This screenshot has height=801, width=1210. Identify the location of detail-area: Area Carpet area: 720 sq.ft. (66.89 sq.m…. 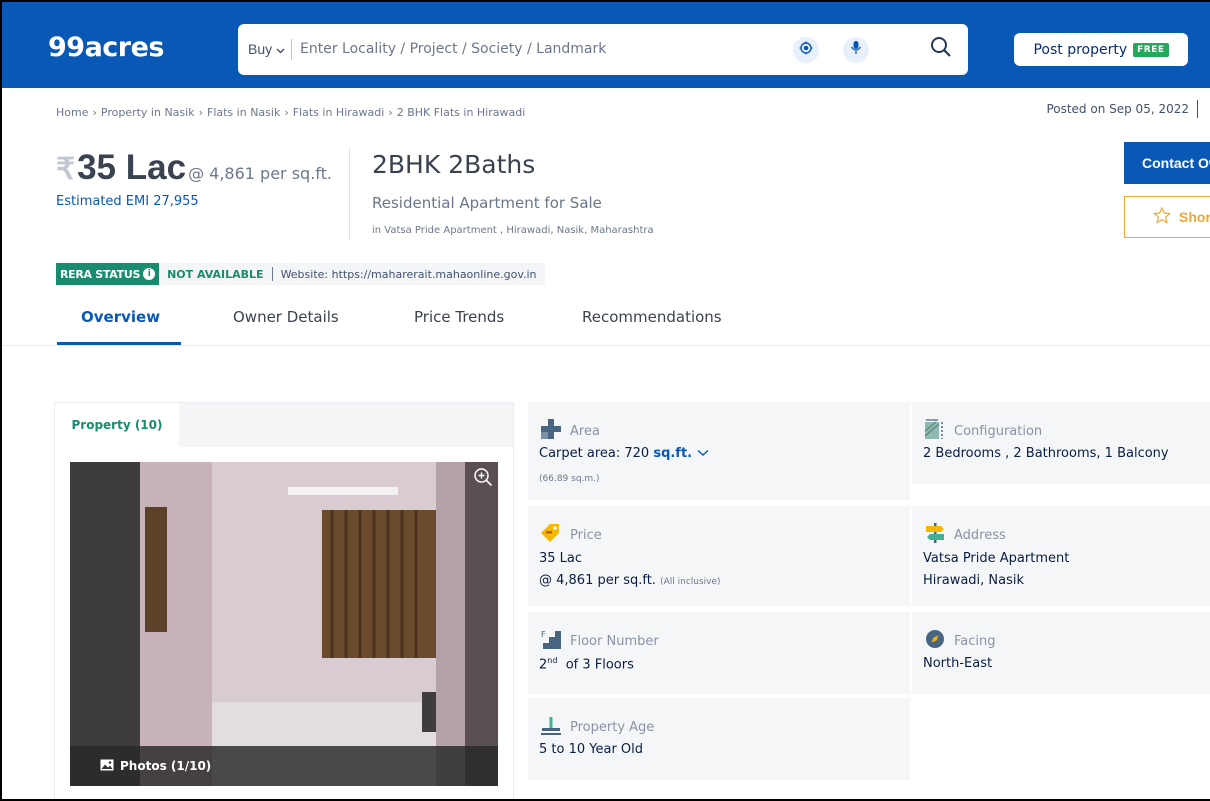
(719, 451).